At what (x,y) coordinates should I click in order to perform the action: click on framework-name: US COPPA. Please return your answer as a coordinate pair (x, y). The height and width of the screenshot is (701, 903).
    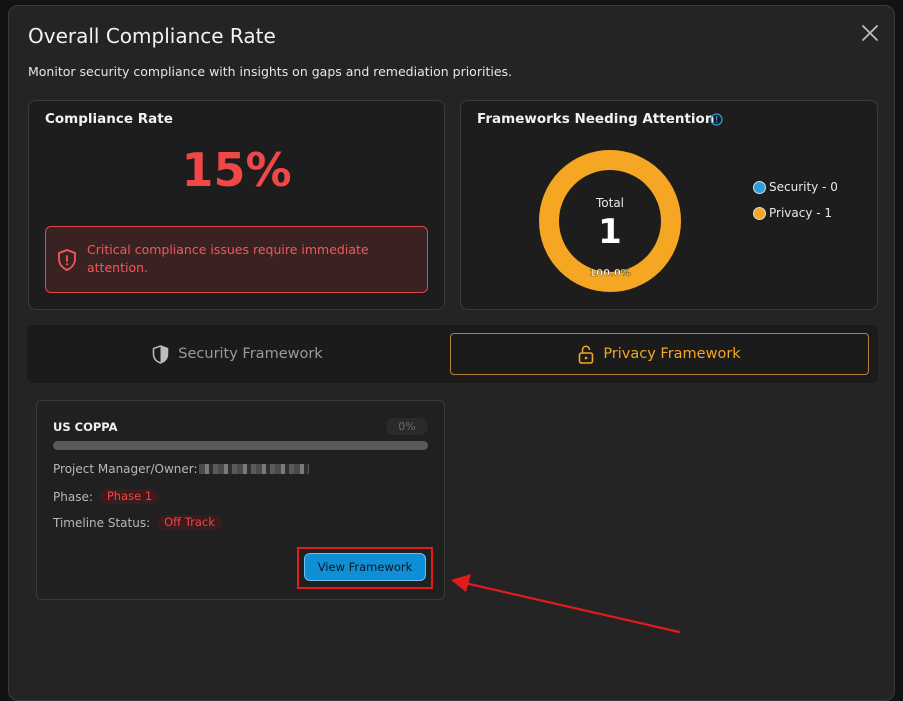
    Looking at the image, I should click on (85, 427).